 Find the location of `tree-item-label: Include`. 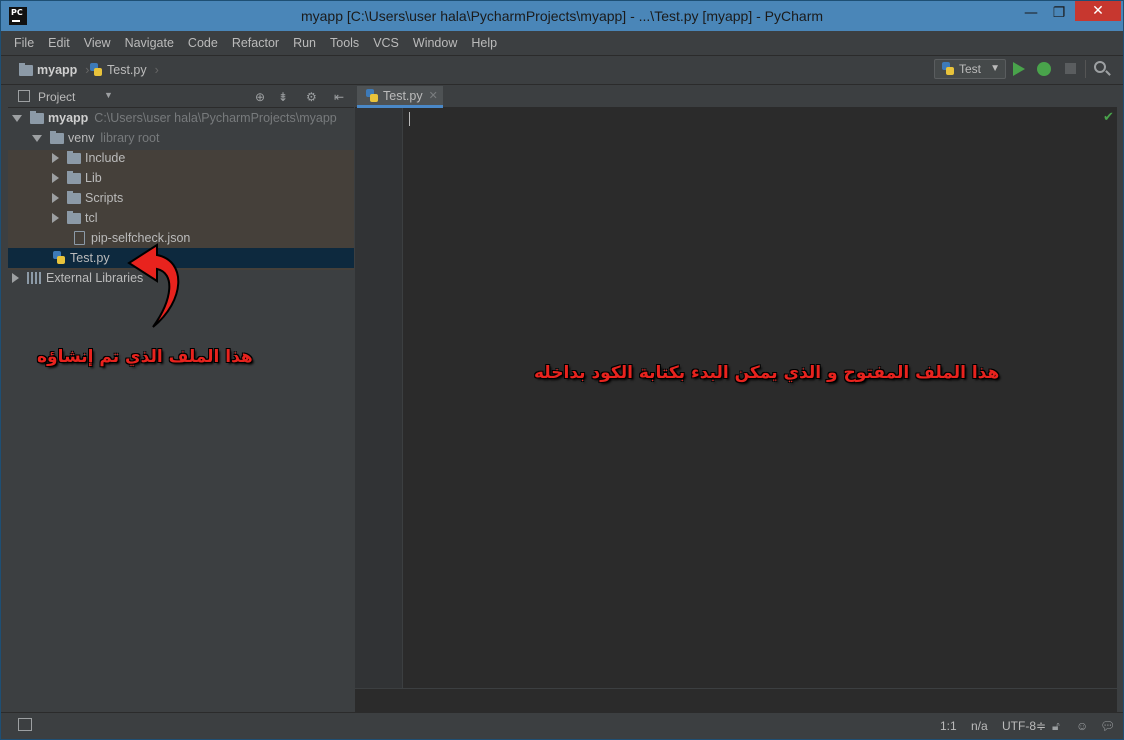

tree-item-label: Include is located at coordinates (105, 158).